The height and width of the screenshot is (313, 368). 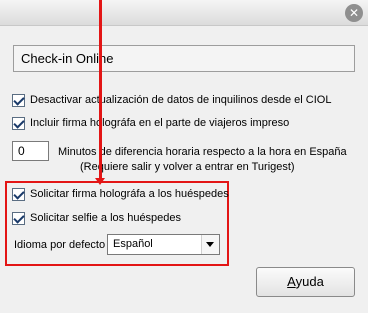 What do you see at coordinates (309, 281) in the screenshot?
I see `help-label: yuda` at bounding box center [309, 281].